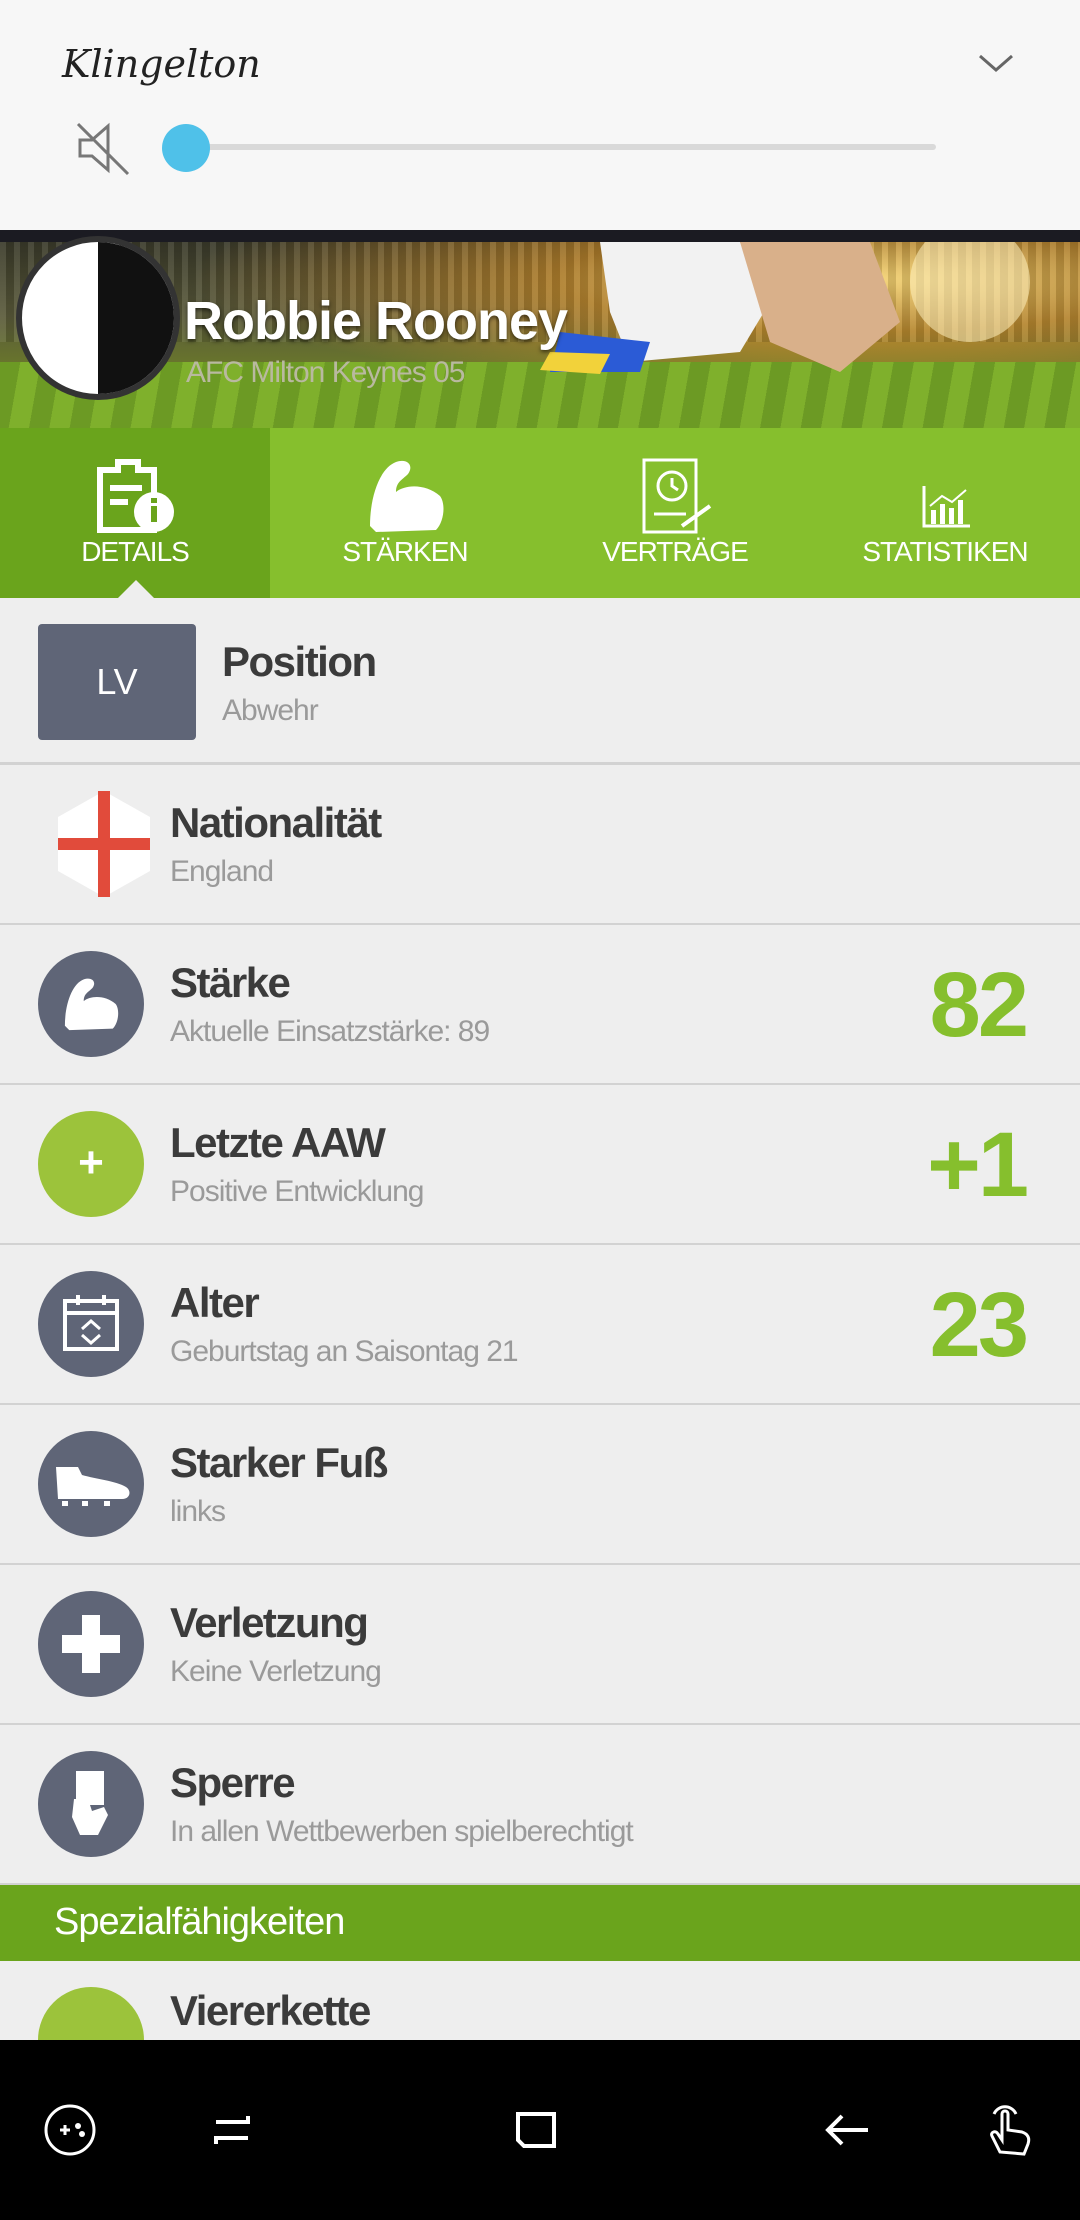 Image resolution: width=1080 pixels, height=2220 pixels. I want to click on position-badge: LV, so click(117, 682).